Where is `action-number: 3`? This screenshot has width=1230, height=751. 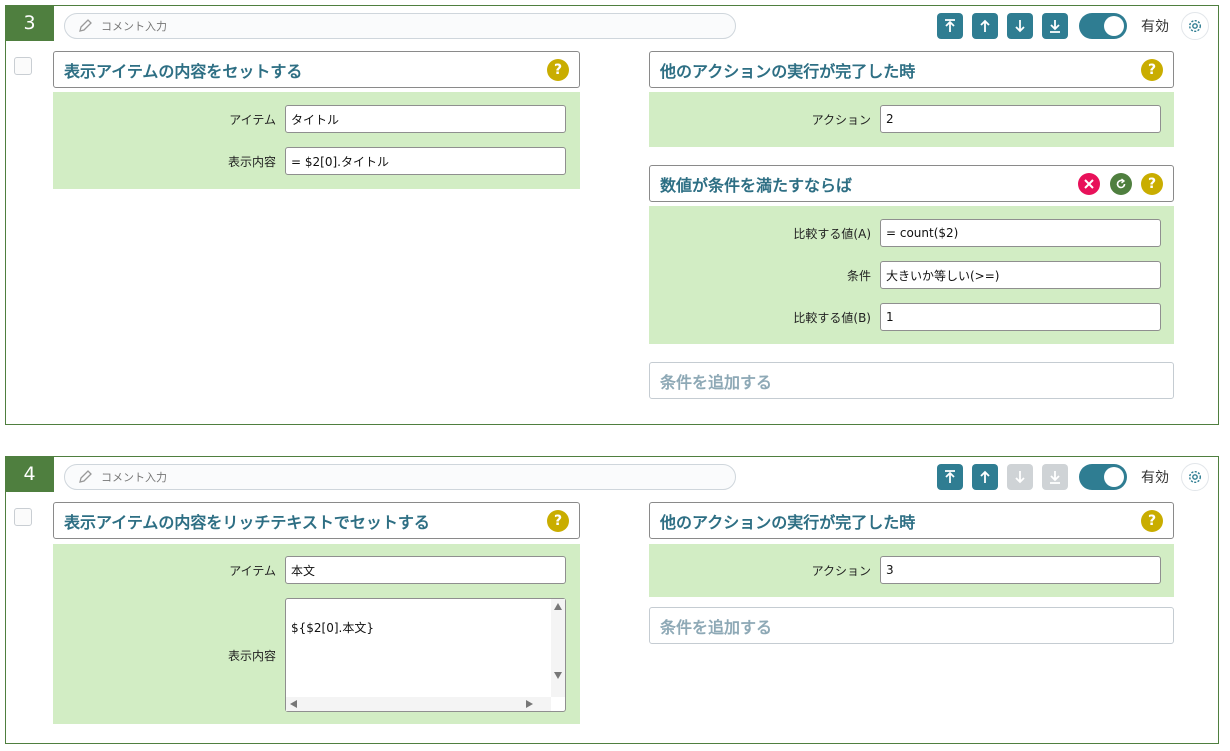 action-number: 3 is located at coordinates (29, 23).